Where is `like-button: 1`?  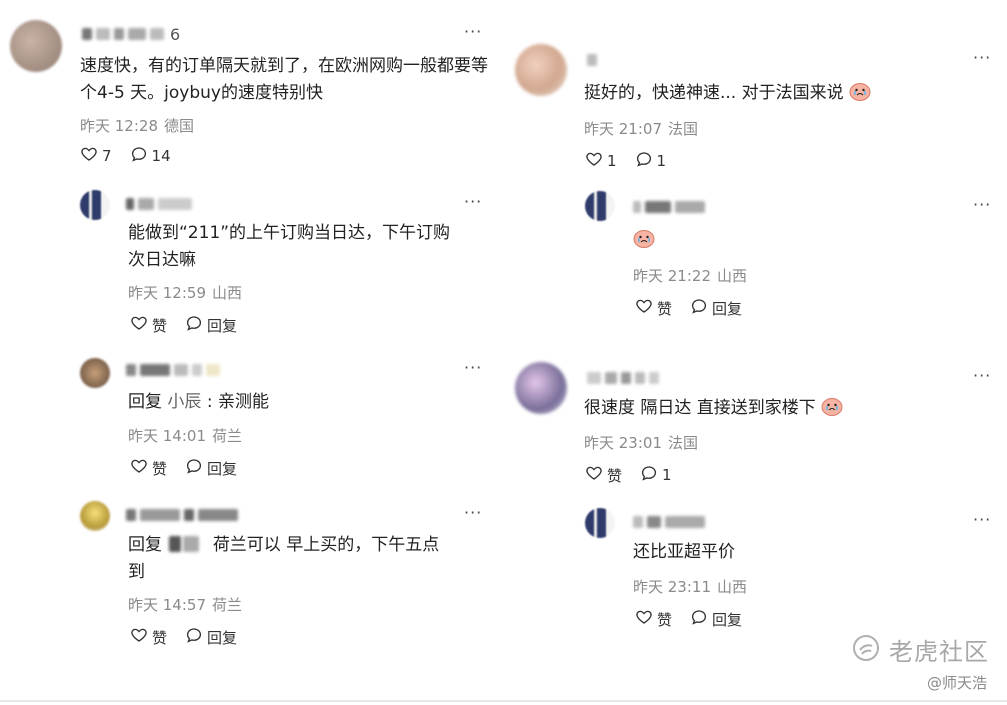
like-button: 1 is located at coordinates (601, 161).